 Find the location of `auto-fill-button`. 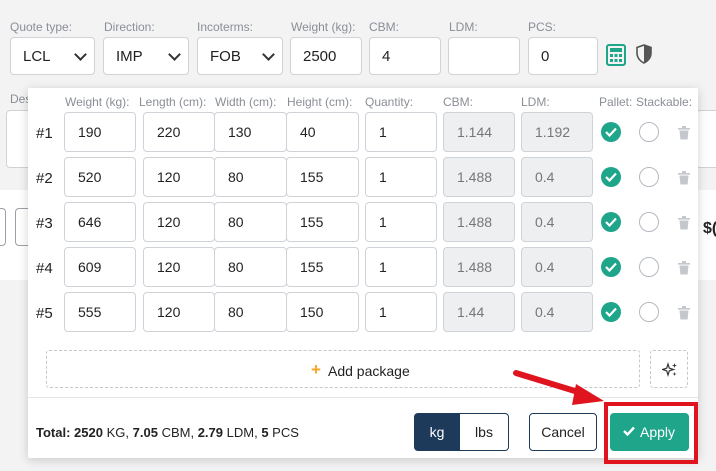

auto-fill-button is located at coordinates (669, 369).